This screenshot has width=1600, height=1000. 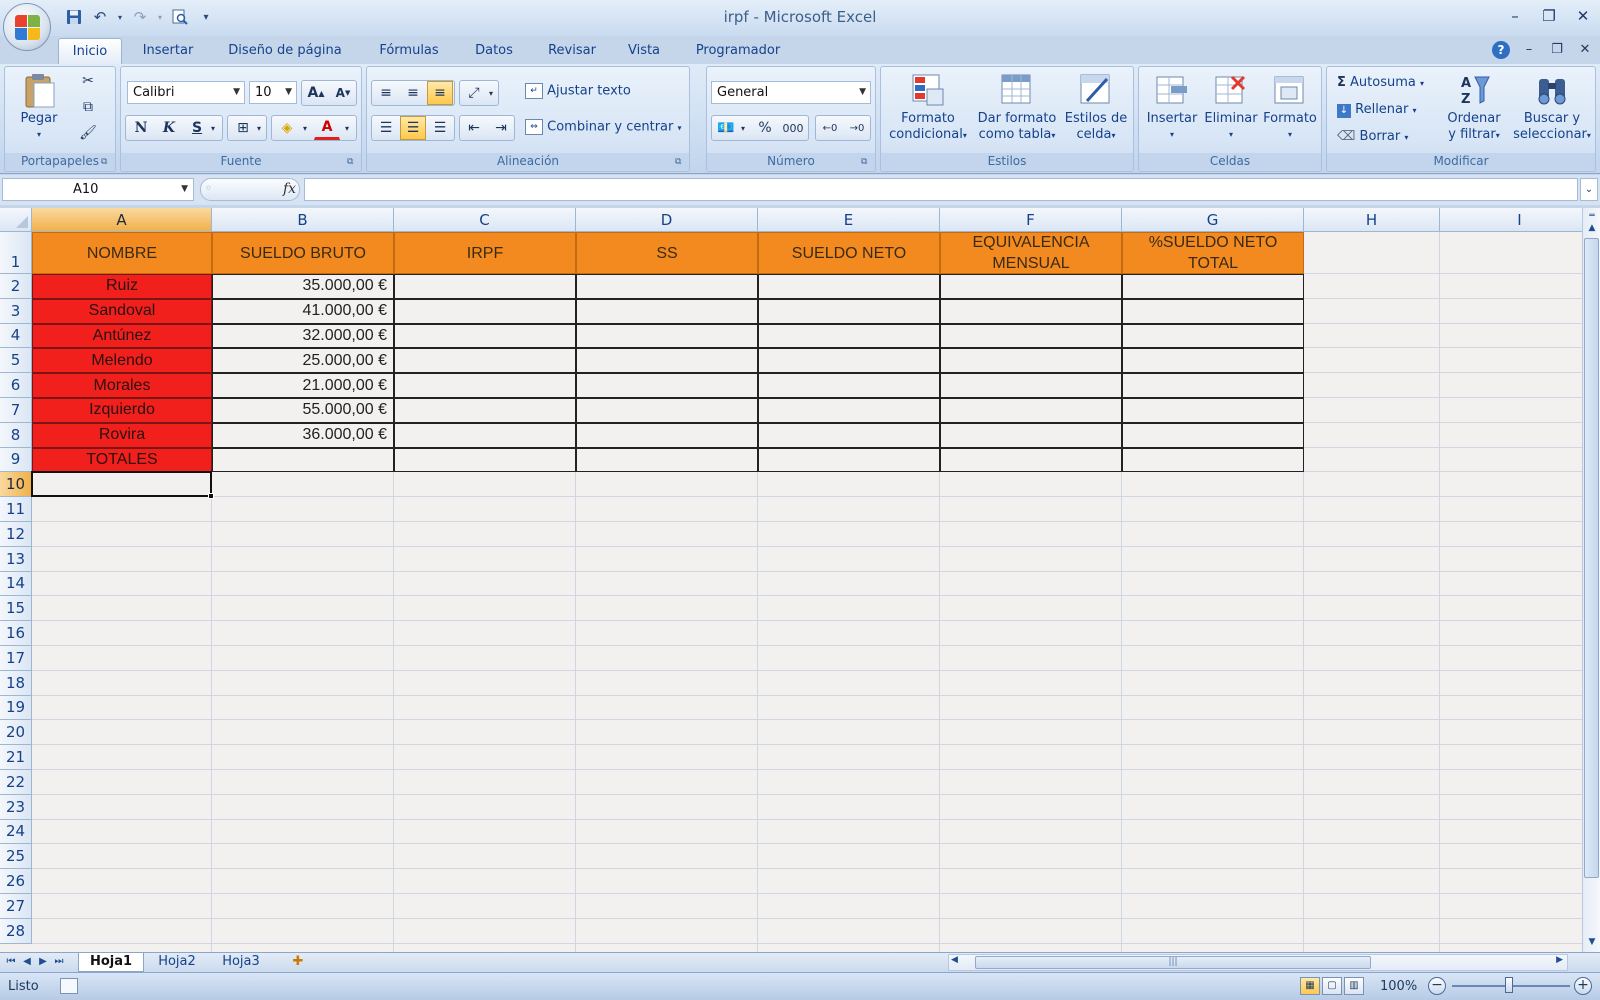 I want to click on scrollbar-thumb: |||, so click(x=1173, y=962).